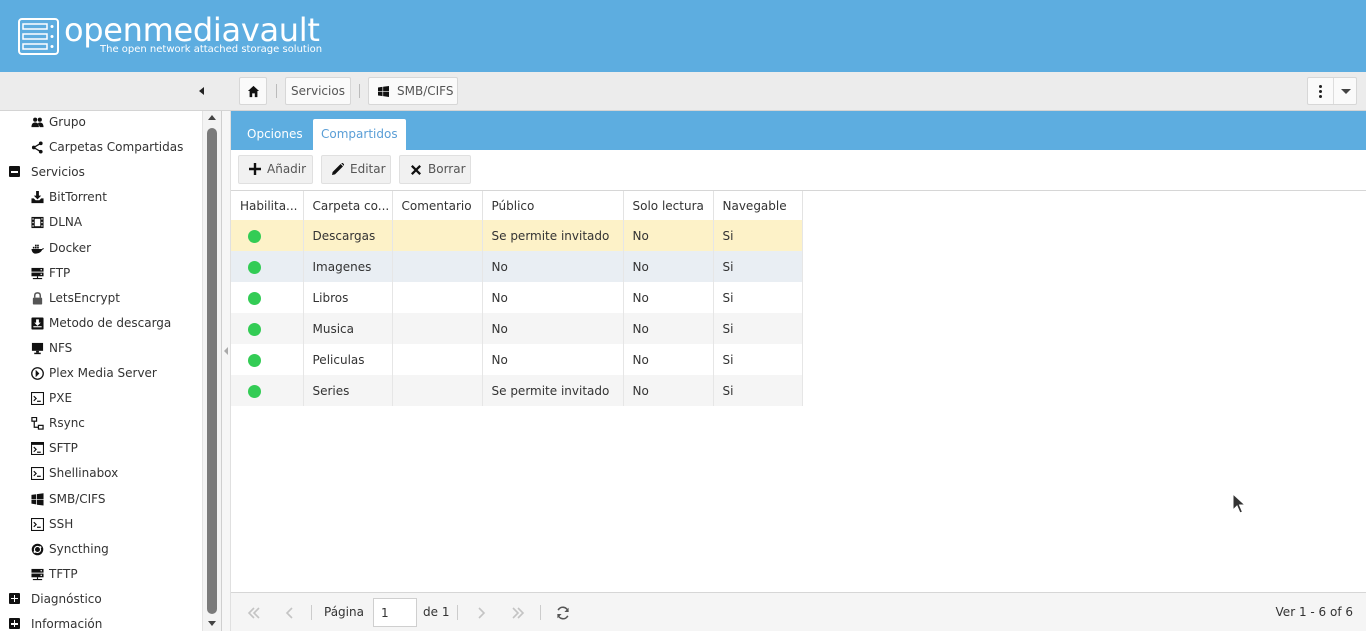 The width and height of the screenshot is (1366, 631). What do you see at coordinates (60, 272) in the screenshot?
I see `sidebar-item-label: FTP` at bounding box center [60, 272].